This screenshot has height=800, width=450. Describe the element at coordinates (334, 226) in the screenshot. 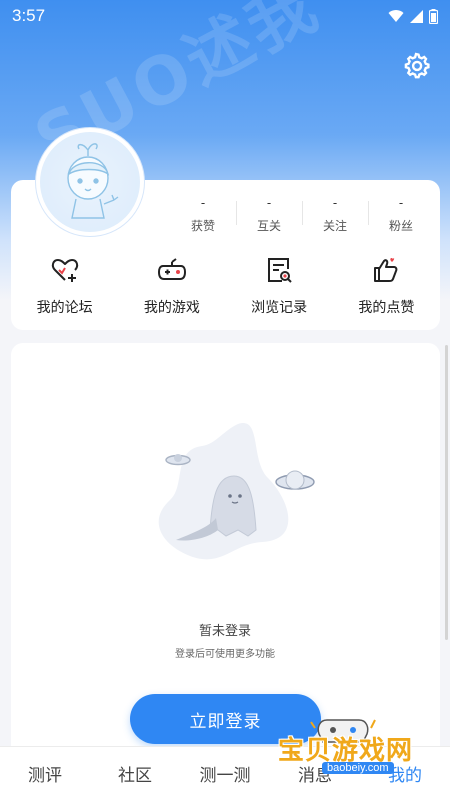

I see `stat-label: 关注` at that location.